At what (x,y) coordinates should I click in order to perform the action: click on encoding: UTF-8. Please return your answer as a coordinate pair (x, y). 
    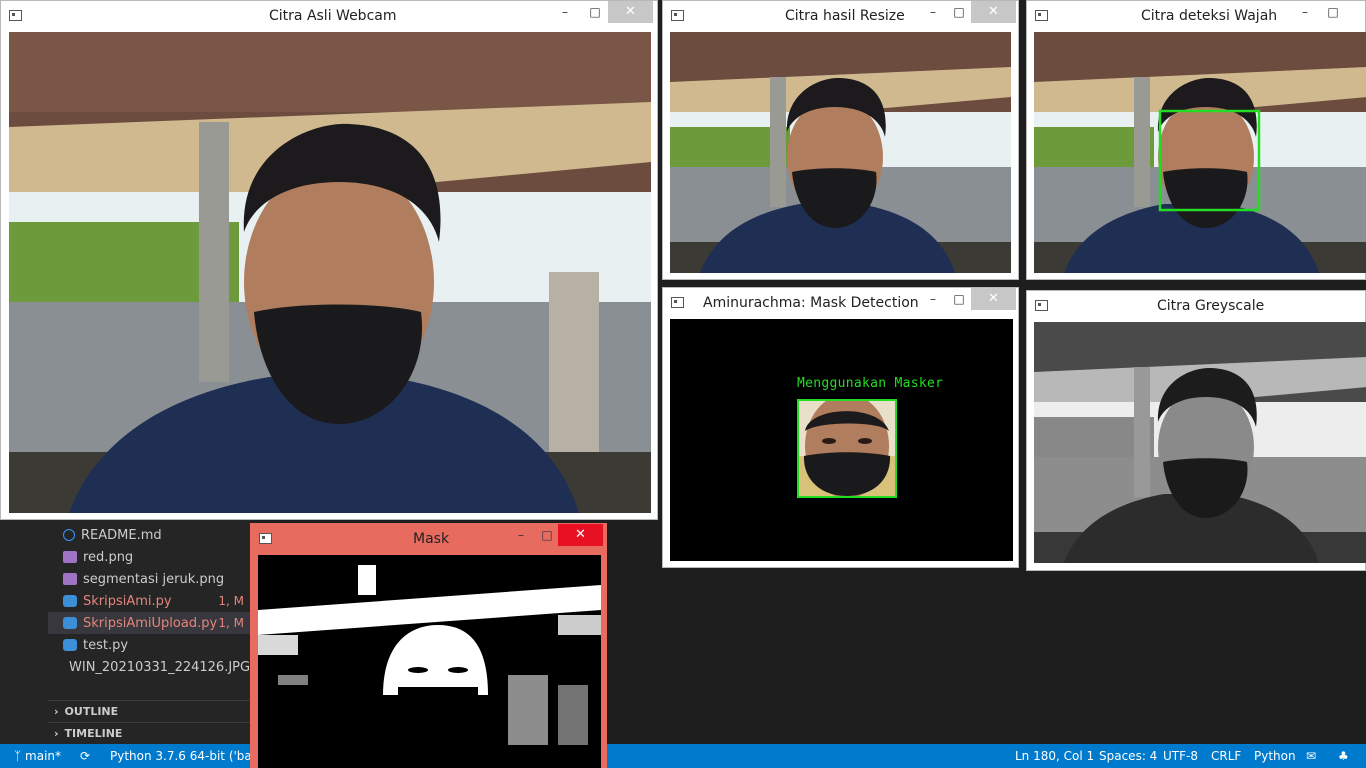
    Looking at the image, I should click on (1180, 756).